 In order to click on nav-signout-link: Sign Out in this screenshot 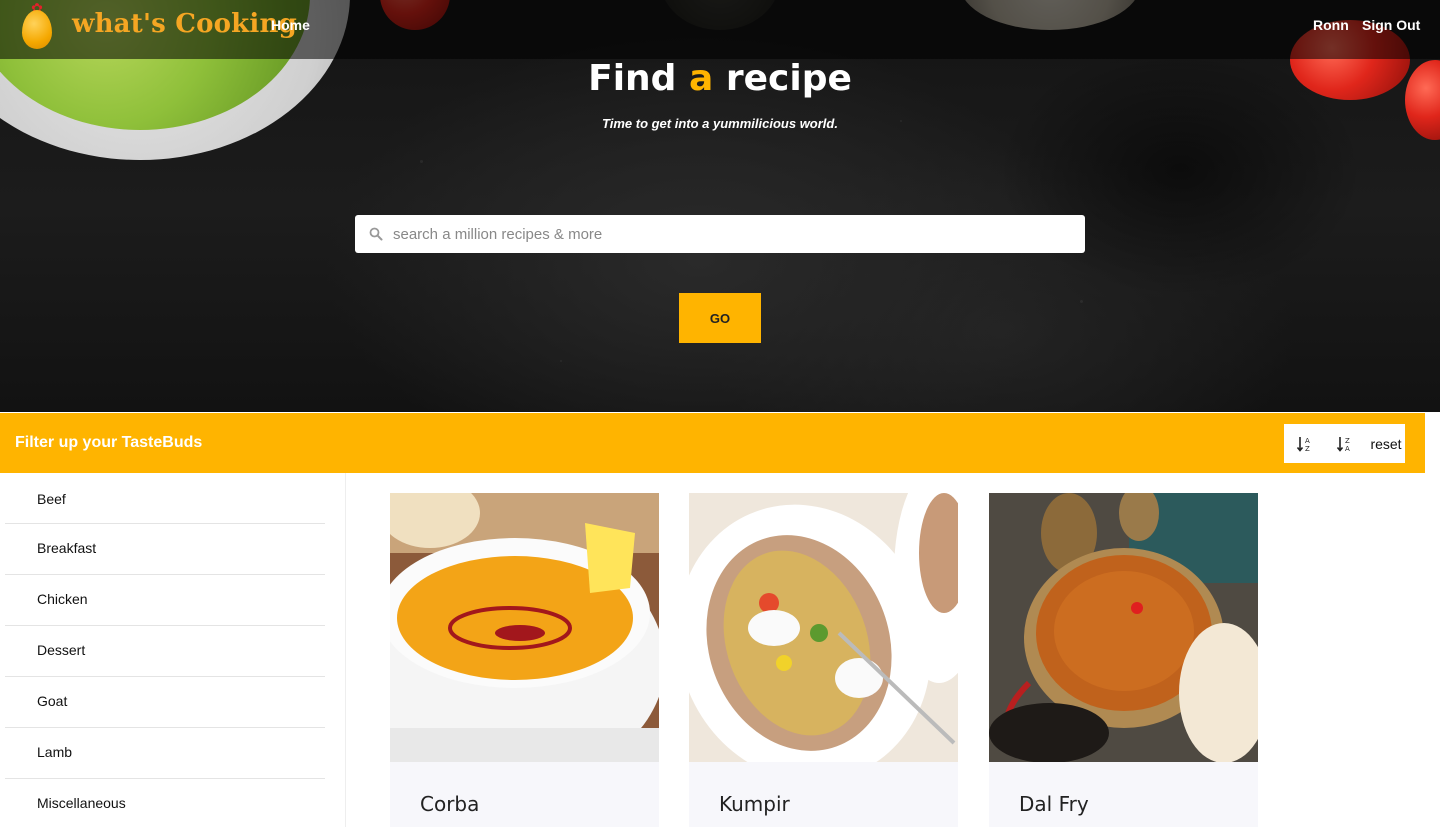, I will do `click(1391, 25)`.